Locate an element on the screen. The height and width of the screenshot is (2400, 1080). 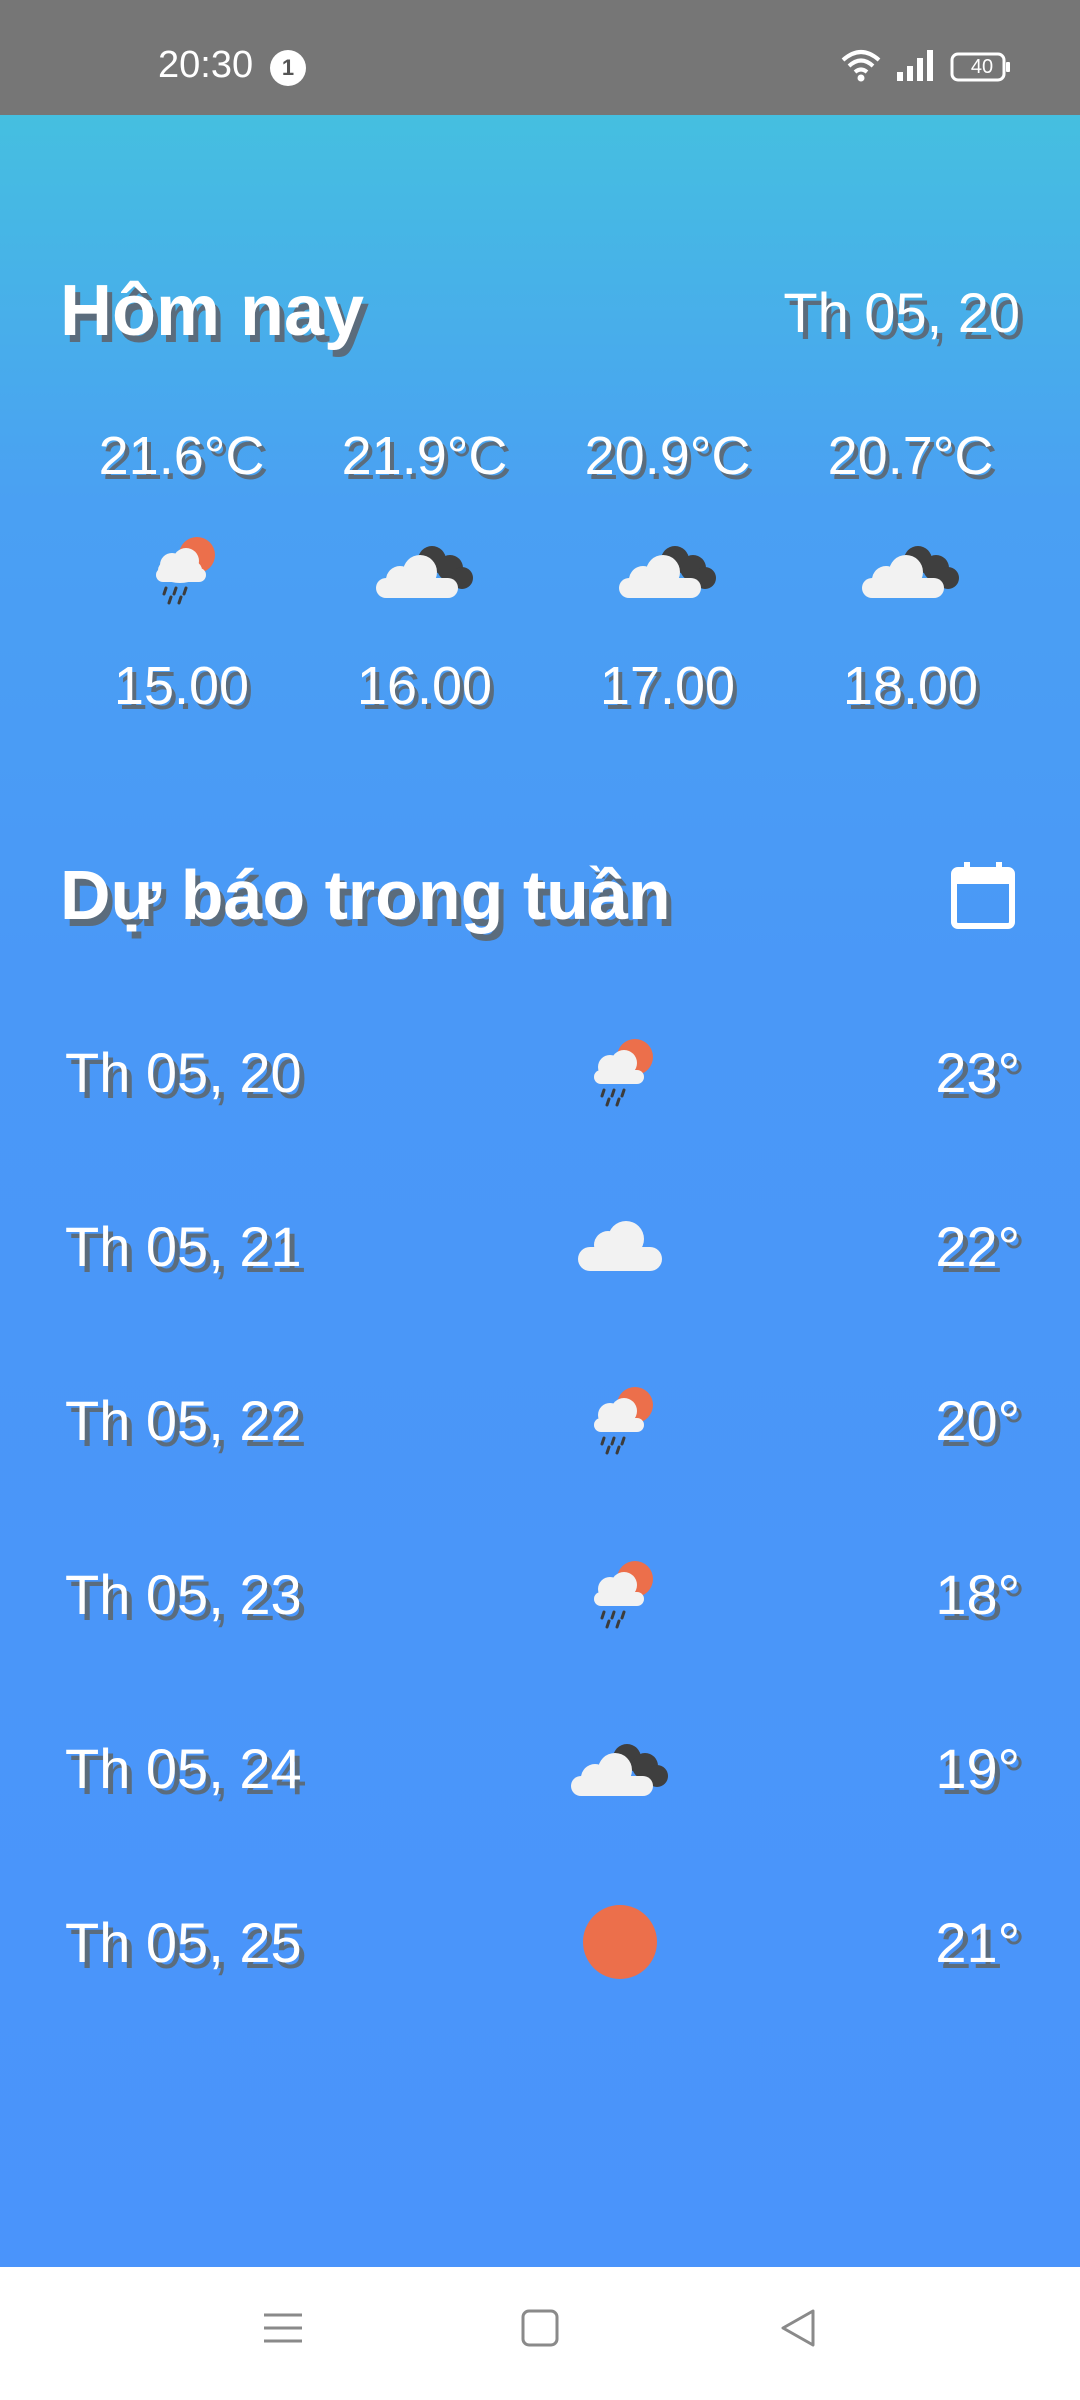
menu-icon is located at coordinates (283, 2330).